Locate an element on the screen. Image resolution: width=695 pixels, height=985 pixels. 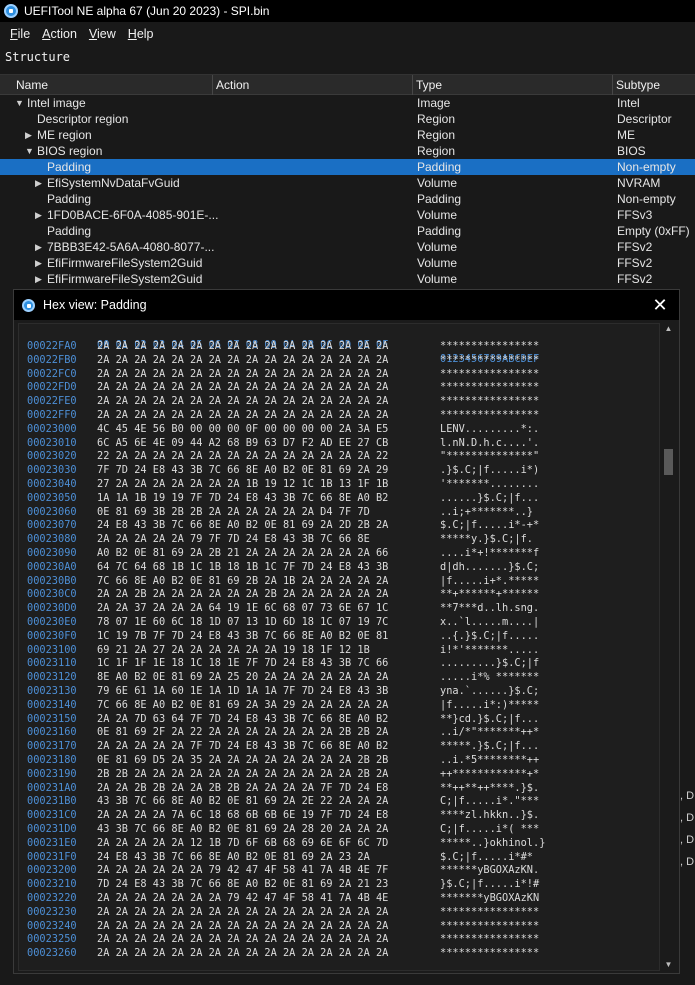
app-icon is located at coordinates (11, 11).